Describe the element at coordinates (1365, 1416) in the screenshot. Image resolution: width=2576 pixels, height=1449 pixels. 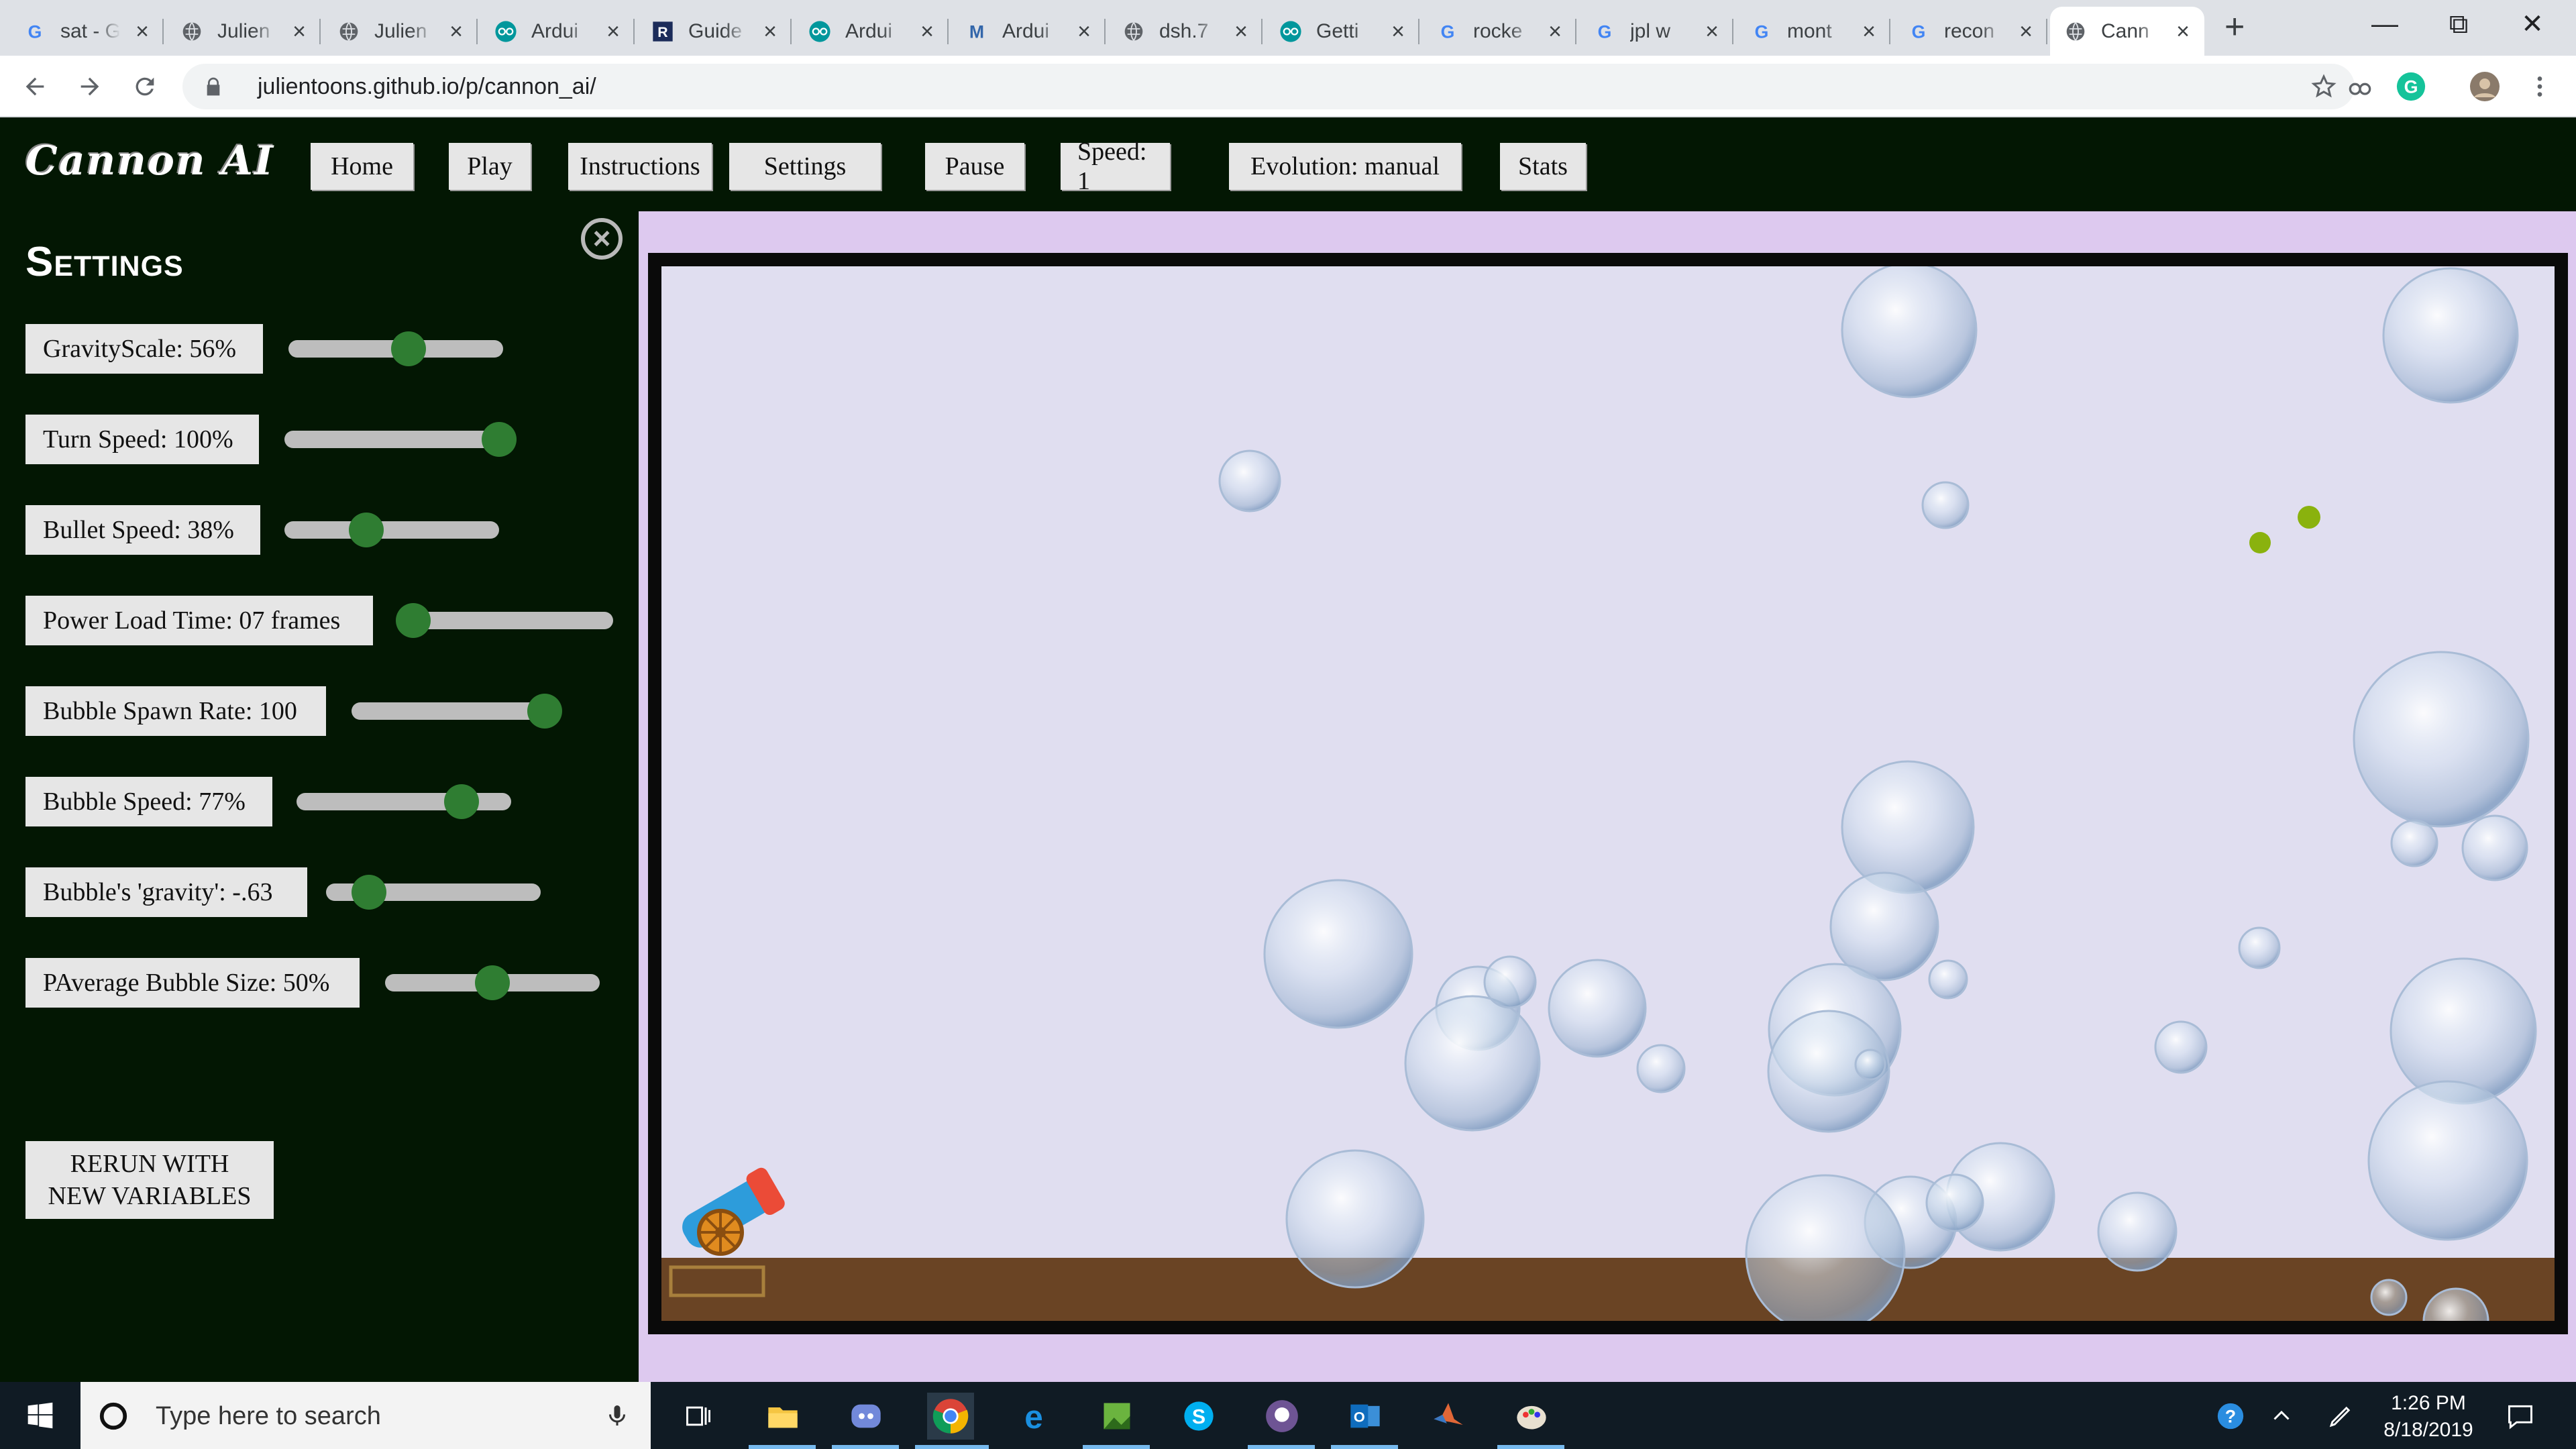
I see `outlook-icon: O` at that location.